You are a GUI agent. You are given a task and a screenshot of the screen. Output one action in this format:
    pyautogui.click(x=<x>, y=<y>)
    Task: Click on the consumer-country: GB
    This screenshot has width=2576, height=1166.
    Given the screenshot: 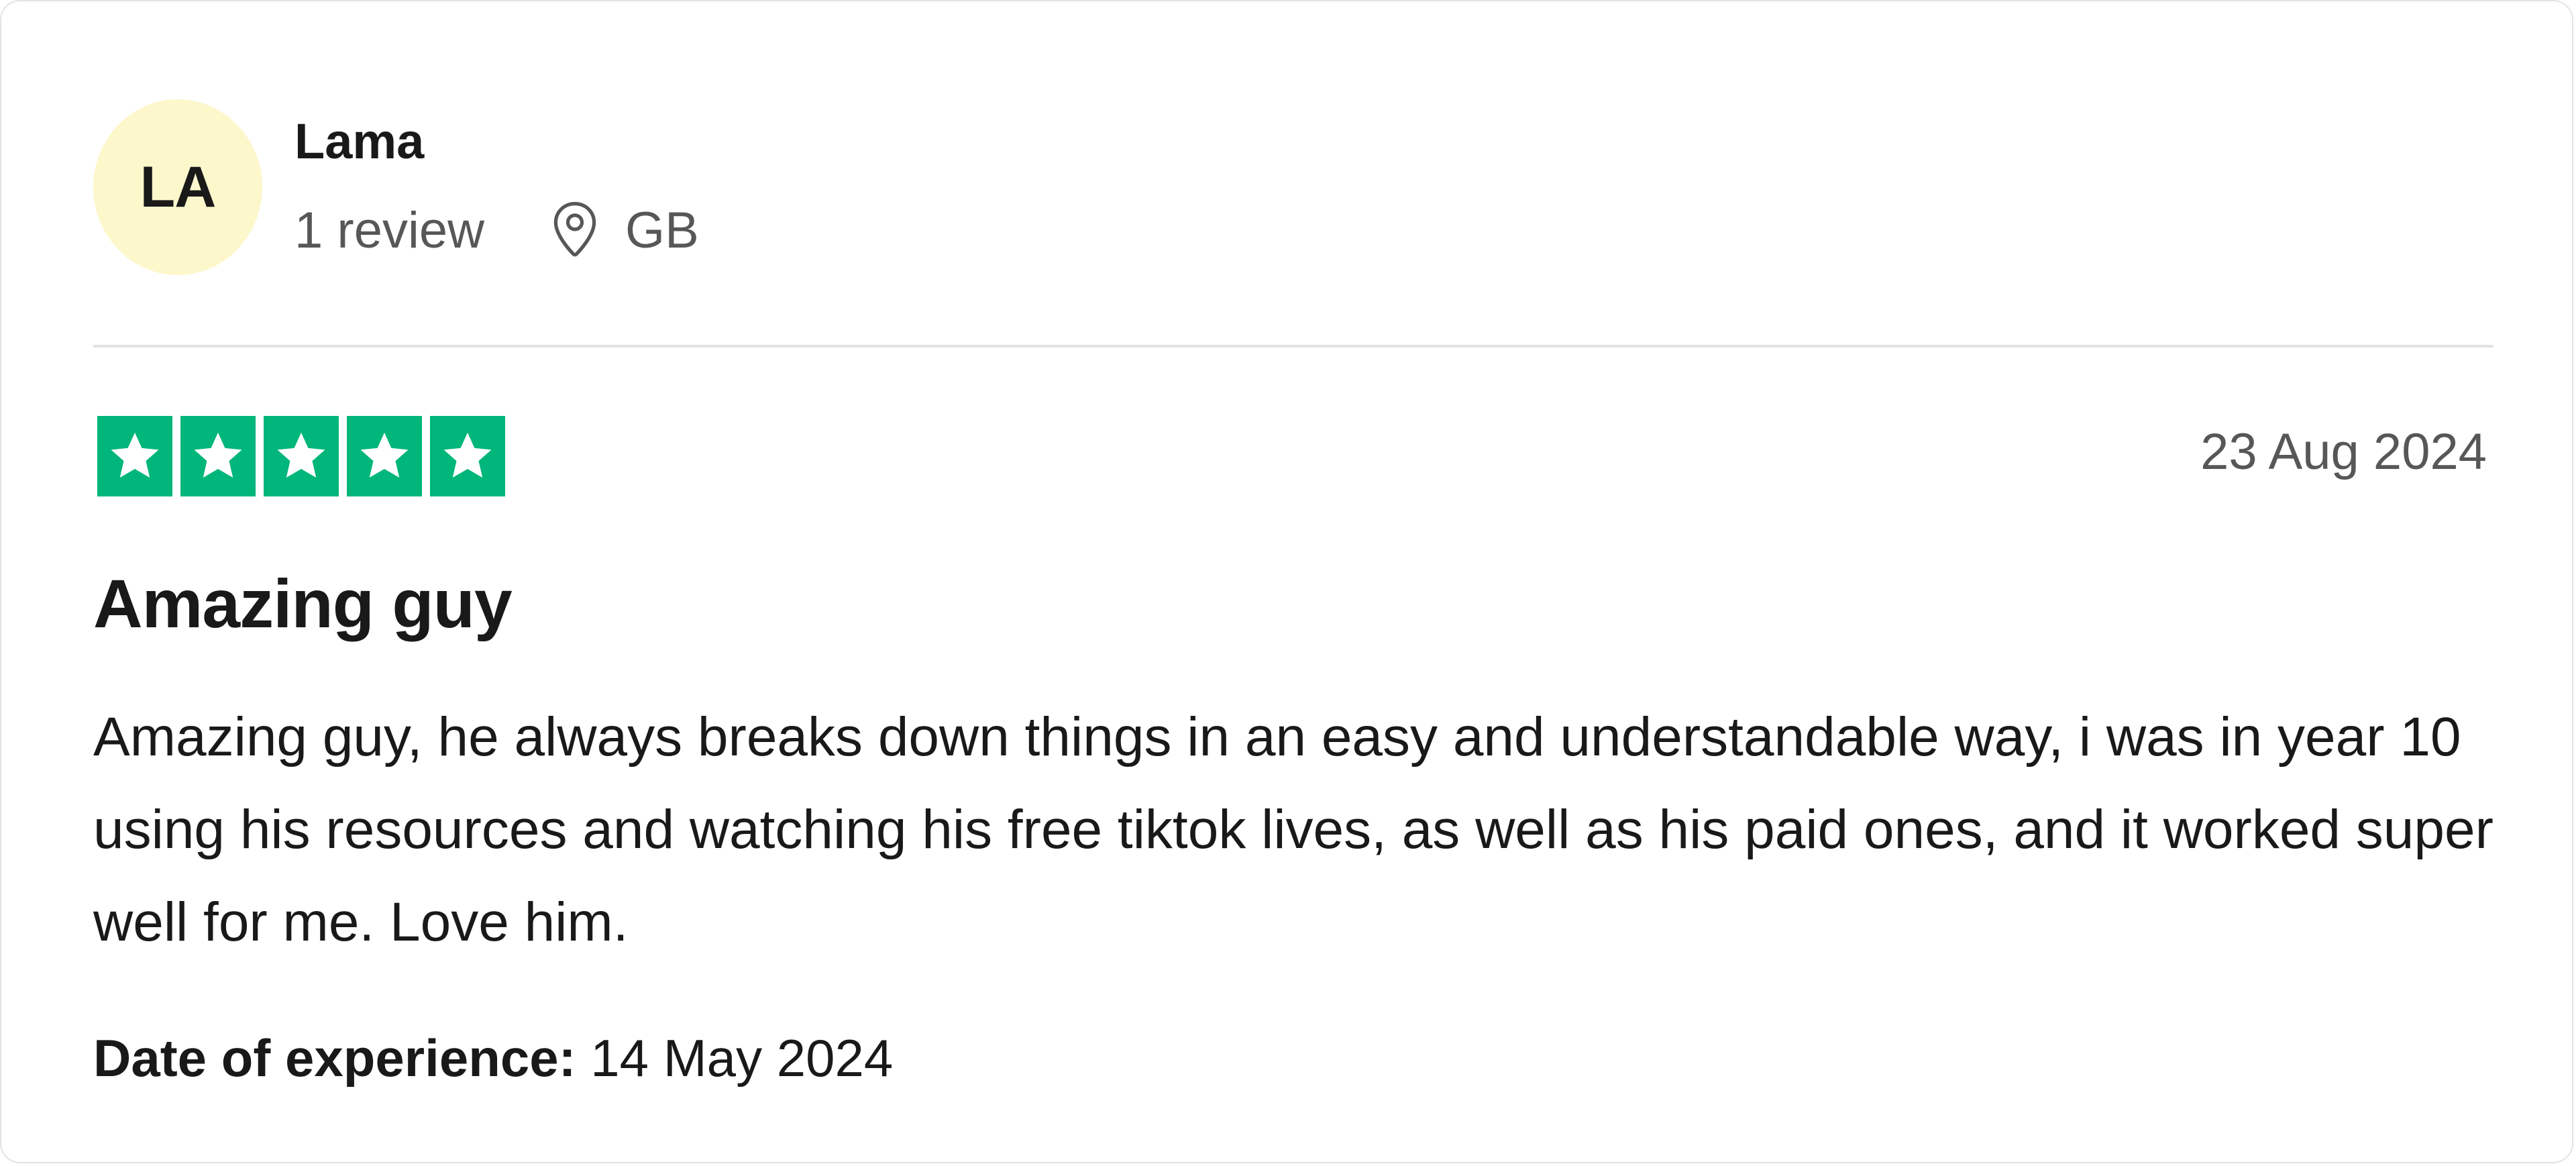 What is the action you would take?
    pyautogui.click(x=662, y=230)
    